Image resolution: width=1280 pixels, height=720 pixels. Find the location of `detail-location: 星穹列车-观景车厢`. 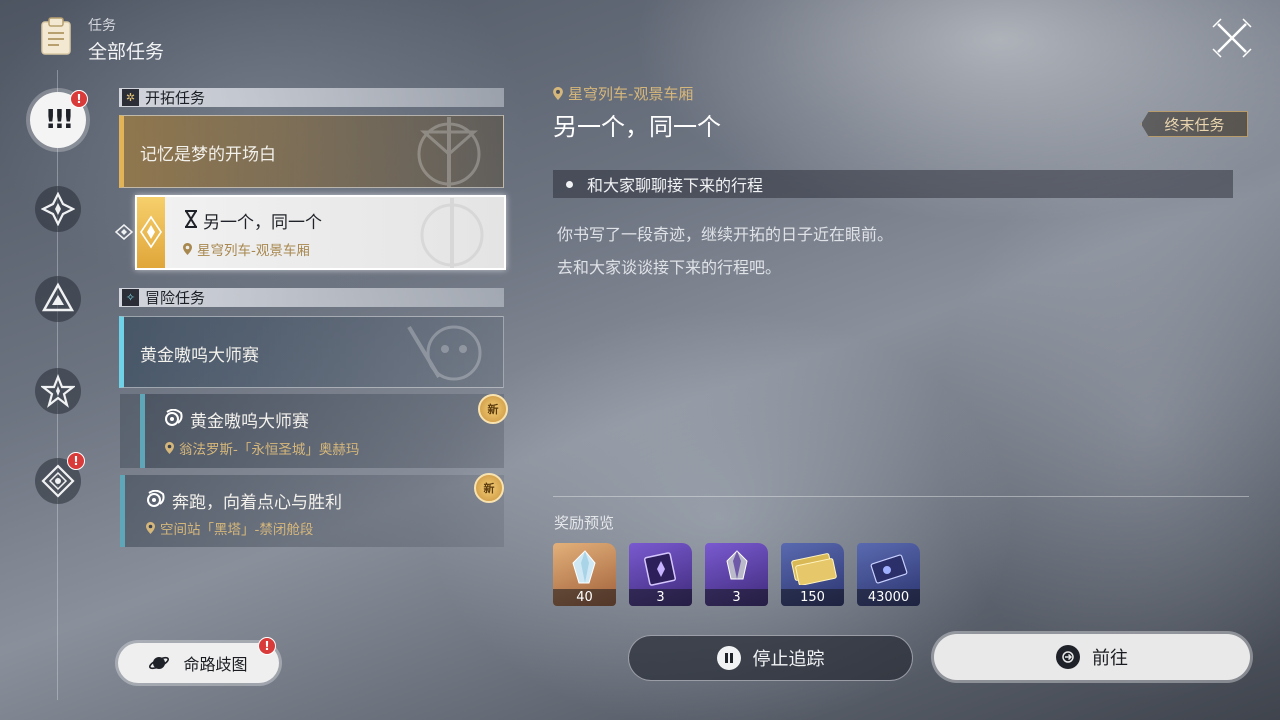

detail-location: 星穹列车-观景车厢 is located at coordinates (623, 93).